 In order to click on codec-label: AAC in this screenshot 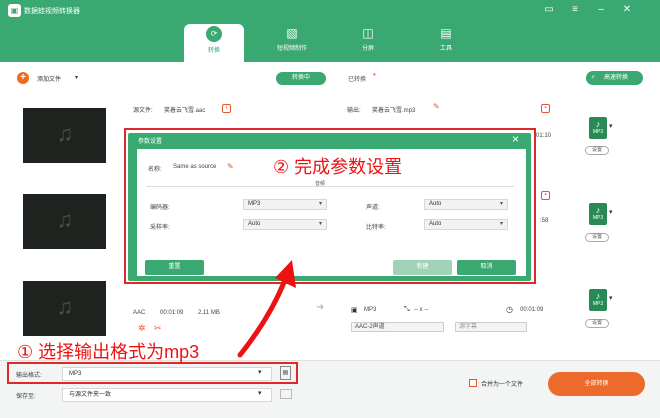, I will do `click(139, 313)`.